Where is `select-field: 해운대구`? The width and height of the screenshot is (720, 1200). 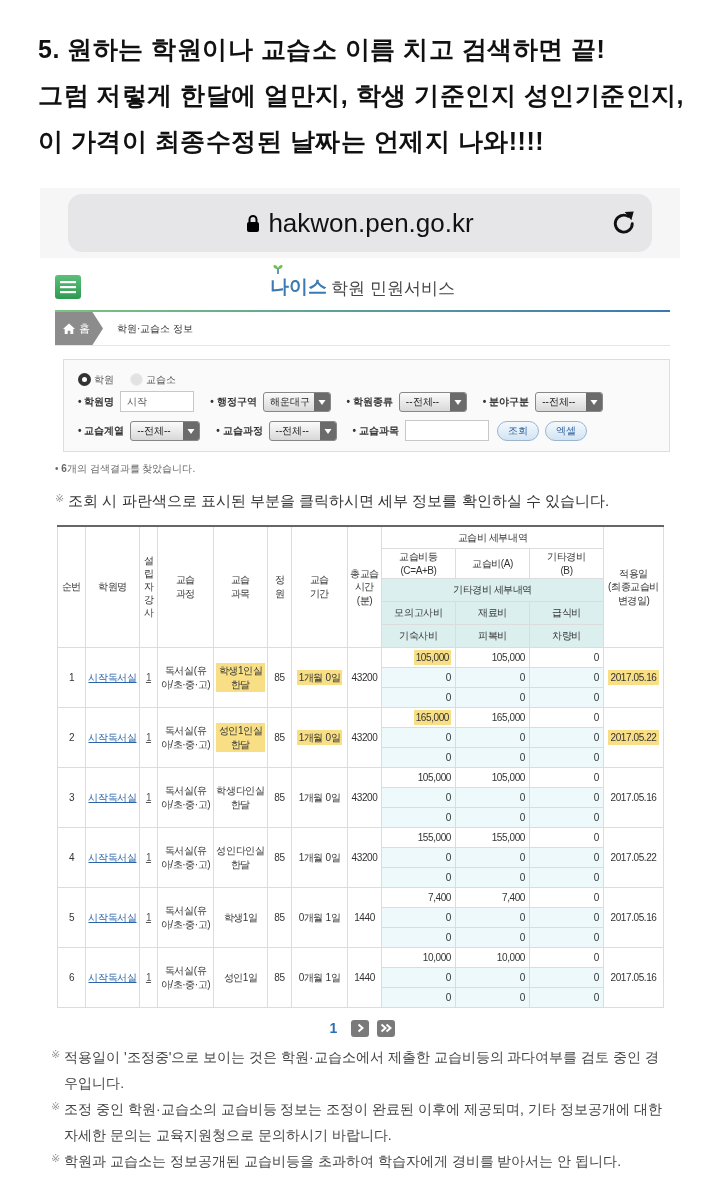 select-field: 해운대구 is located at coordinates (296, 401).